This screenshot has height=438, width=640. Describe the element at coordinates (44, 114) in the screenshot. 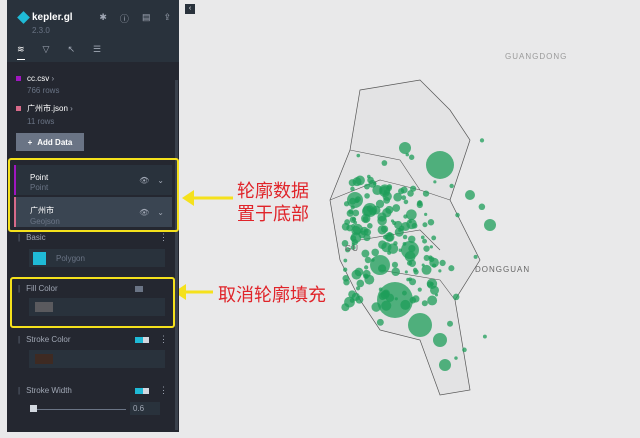

I see `dataset-guangzhou: 广州市.json › 11 rows` at that location.